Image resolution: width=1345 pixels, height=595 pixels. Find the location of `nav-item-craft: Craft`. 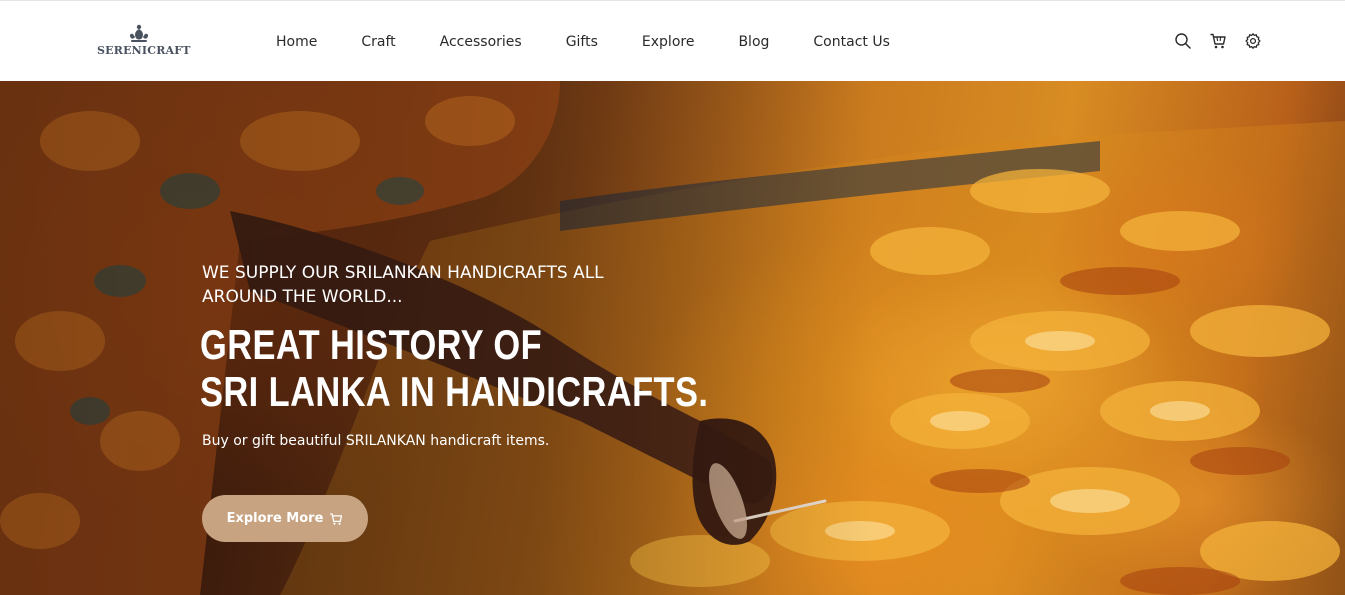

nav-item-craft: Craft is located at coordinates (378, 42).